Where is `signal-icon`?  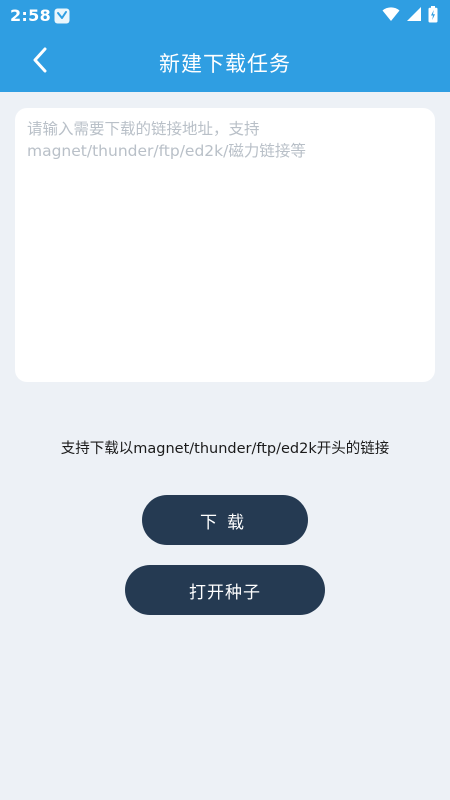
signal-icon is located at coordinates (414, 16).